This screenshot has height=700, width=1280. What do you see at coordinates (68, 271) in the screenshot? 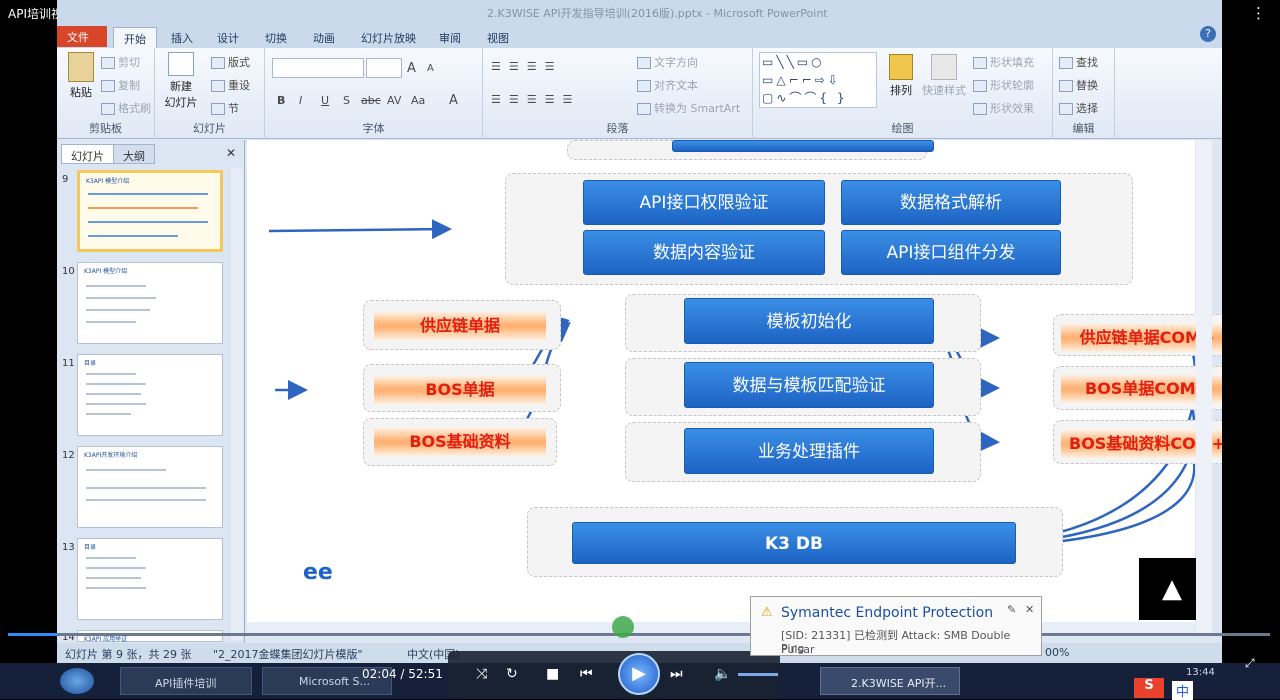
I see `slide-number: 10` at bounding box center [68, 271].